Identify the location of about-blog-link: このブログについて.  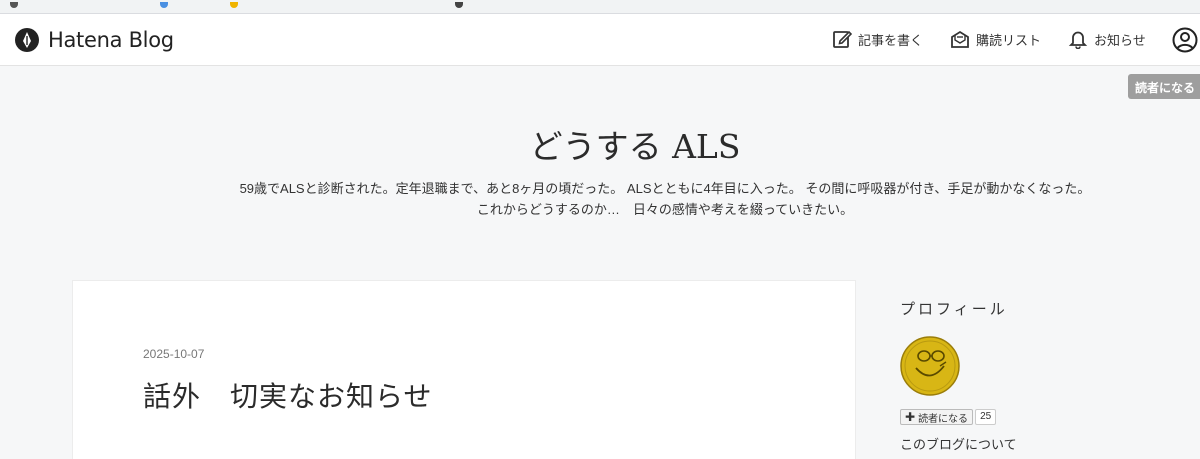
(958, 443).